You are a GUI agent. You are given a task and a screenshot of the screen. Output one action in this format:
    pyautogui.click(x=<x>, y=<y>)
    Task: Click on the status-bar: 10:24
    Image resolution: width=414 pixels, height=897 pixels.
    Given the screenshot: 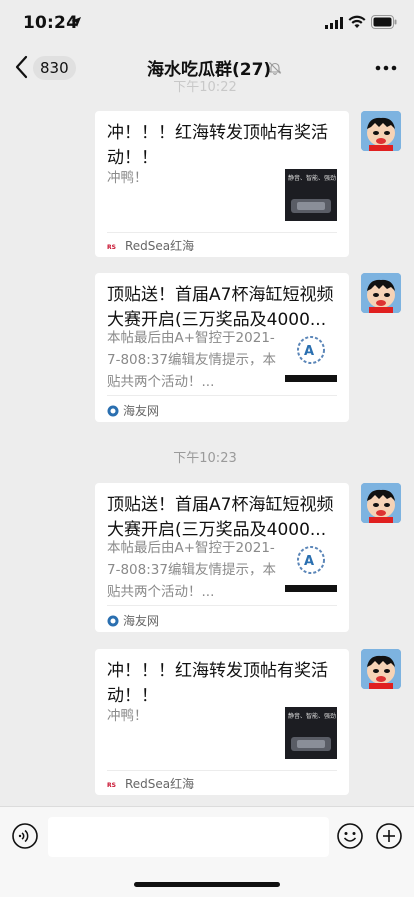 What is the action you would take?
    pyautogui.click(x=207, y=22)
    